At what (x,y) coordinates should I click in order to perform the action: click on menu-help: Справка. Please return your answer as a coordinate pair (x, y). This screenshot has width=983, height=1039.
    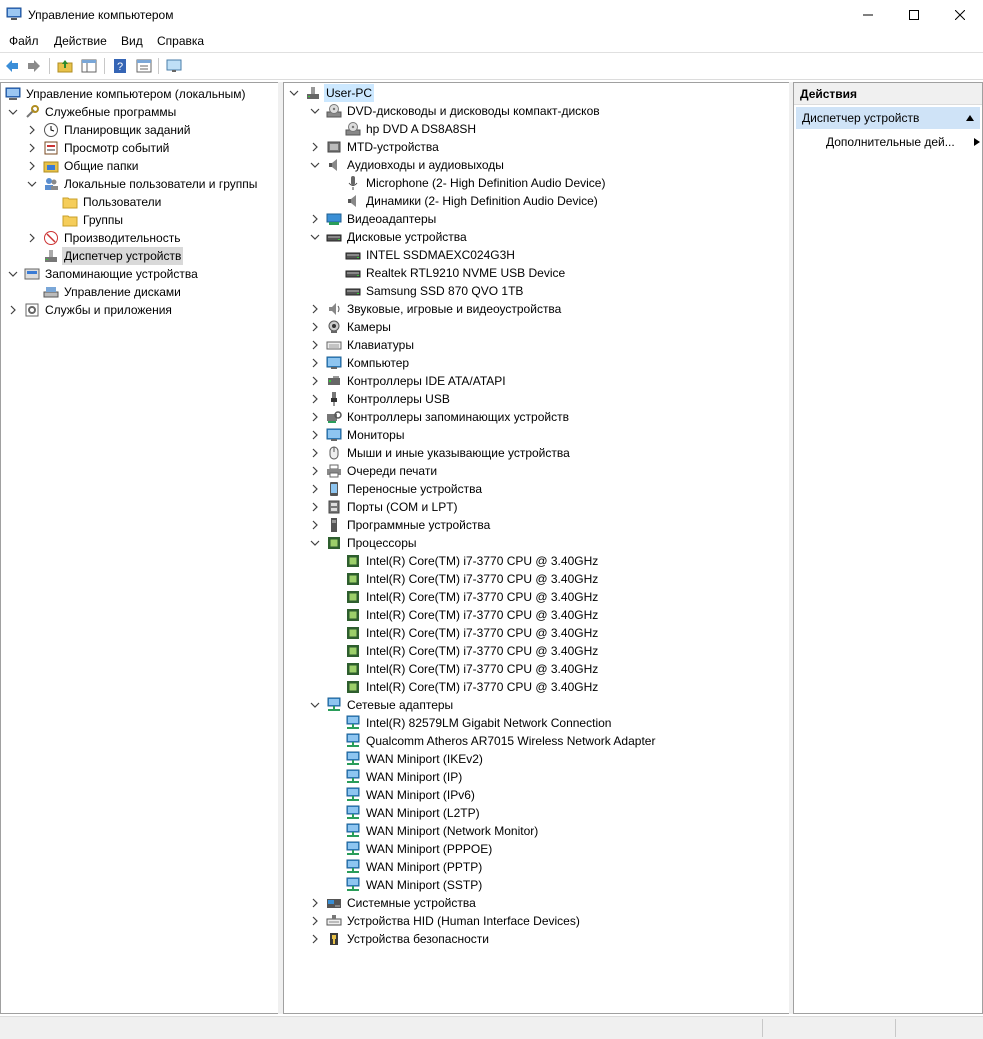
    Looking at the image, I should click on (180, 41).